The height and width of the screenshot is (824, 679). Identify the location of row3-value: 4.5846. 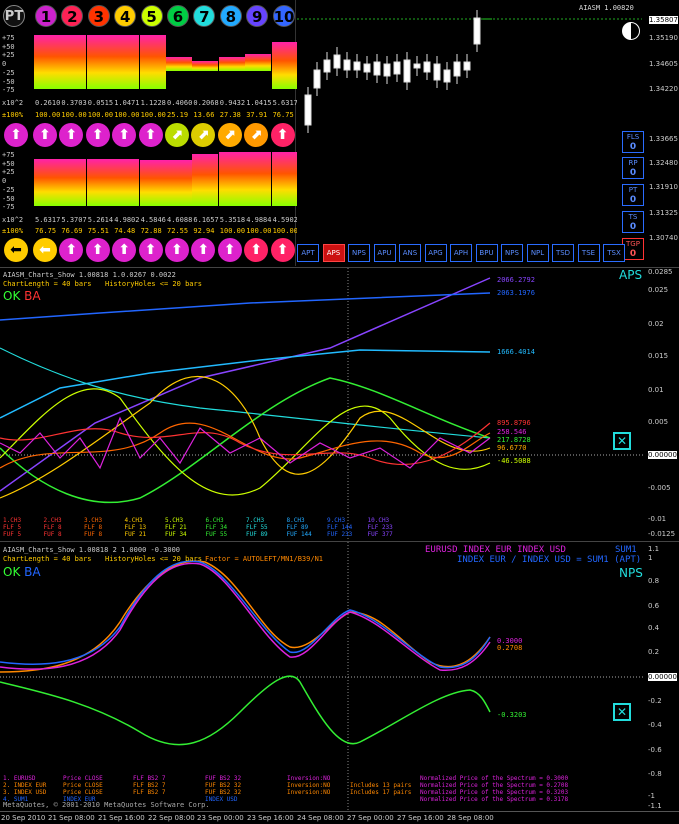
(153, 220).